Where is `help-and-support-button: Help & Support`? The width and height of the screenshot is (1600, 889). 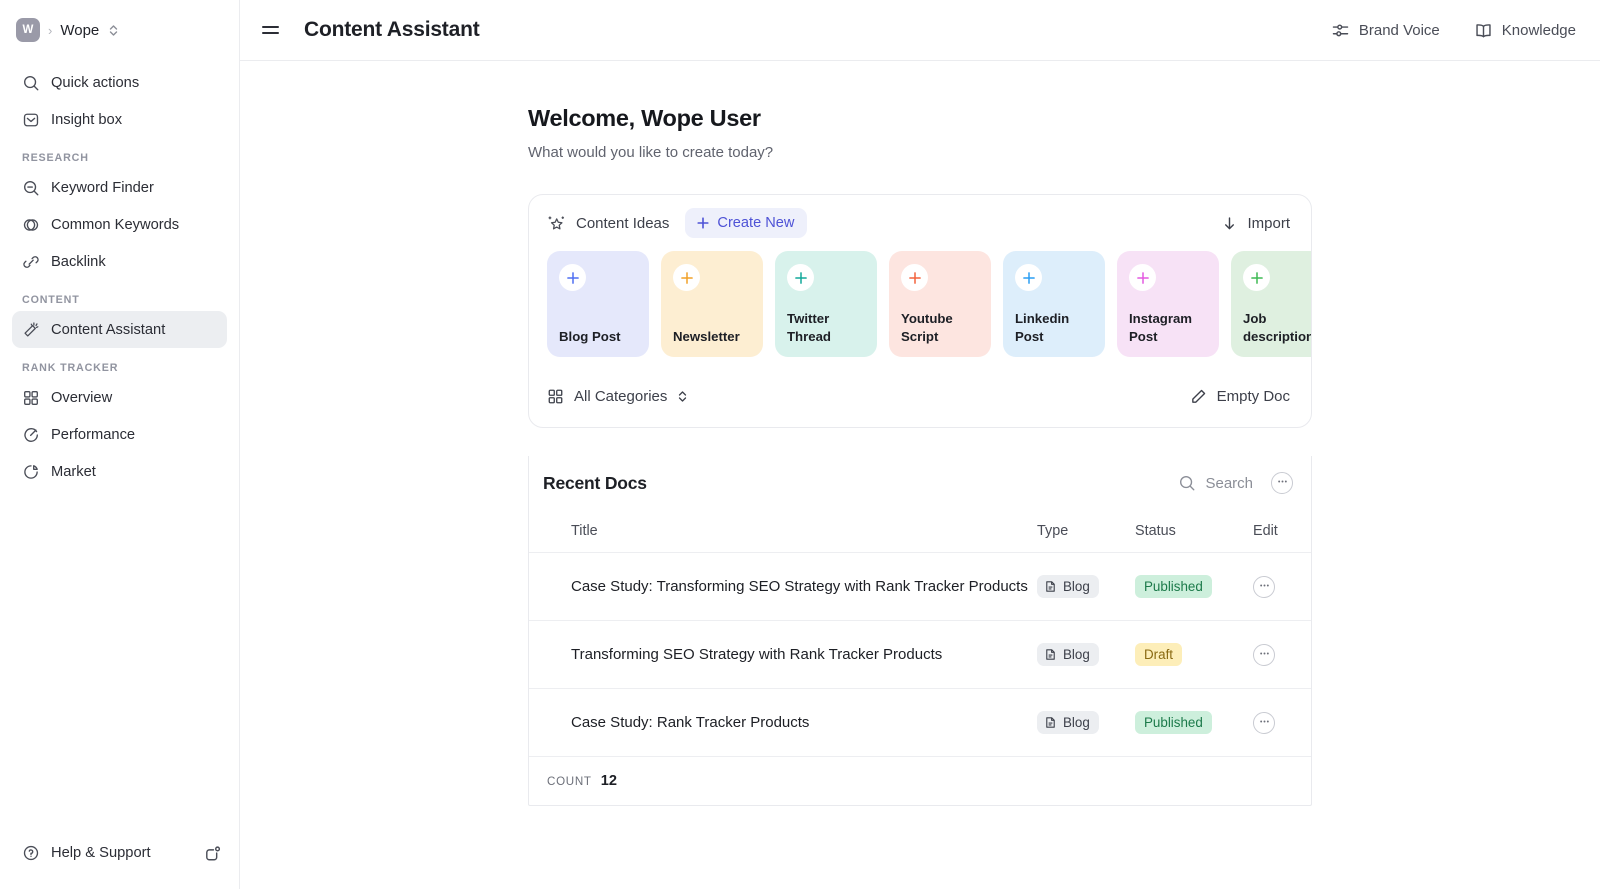
help-and-support-button: Help & Support is located at coordinates (86, 853).